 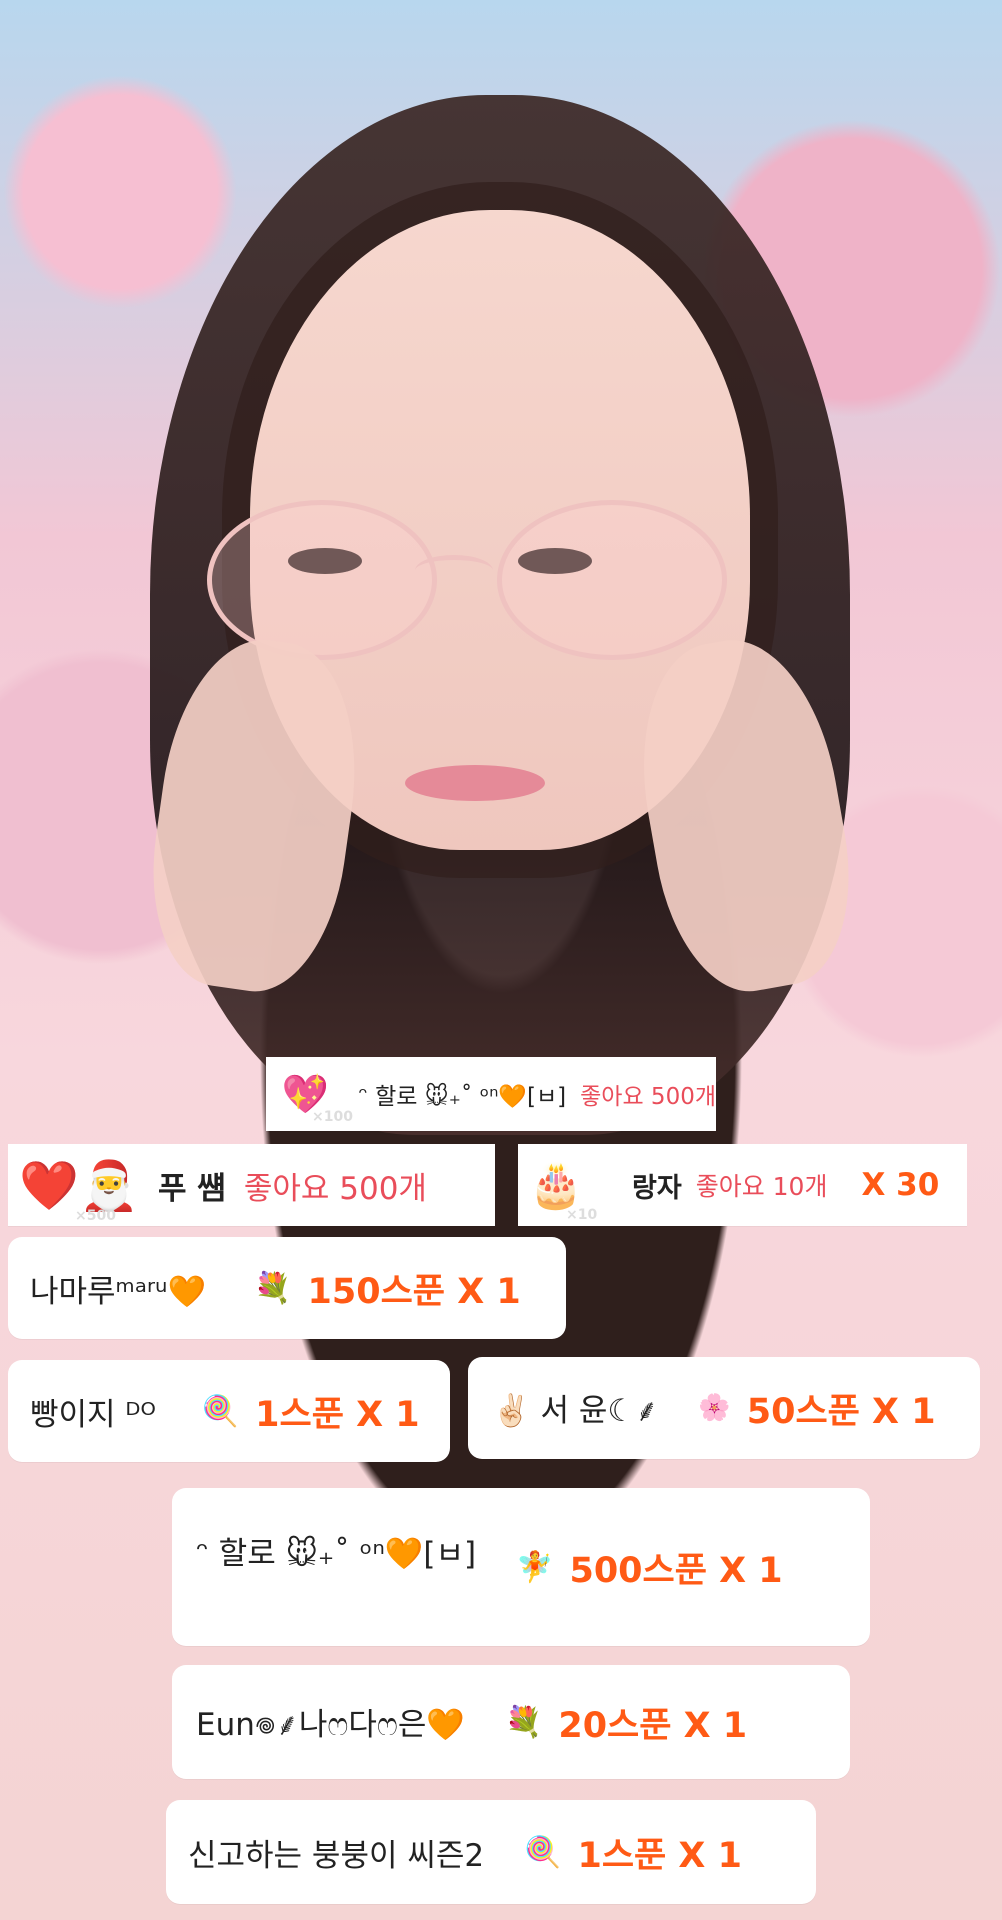 I want to click on sender-name: 빵이지 ᴰᴼ, so click(x=93, y=1414).